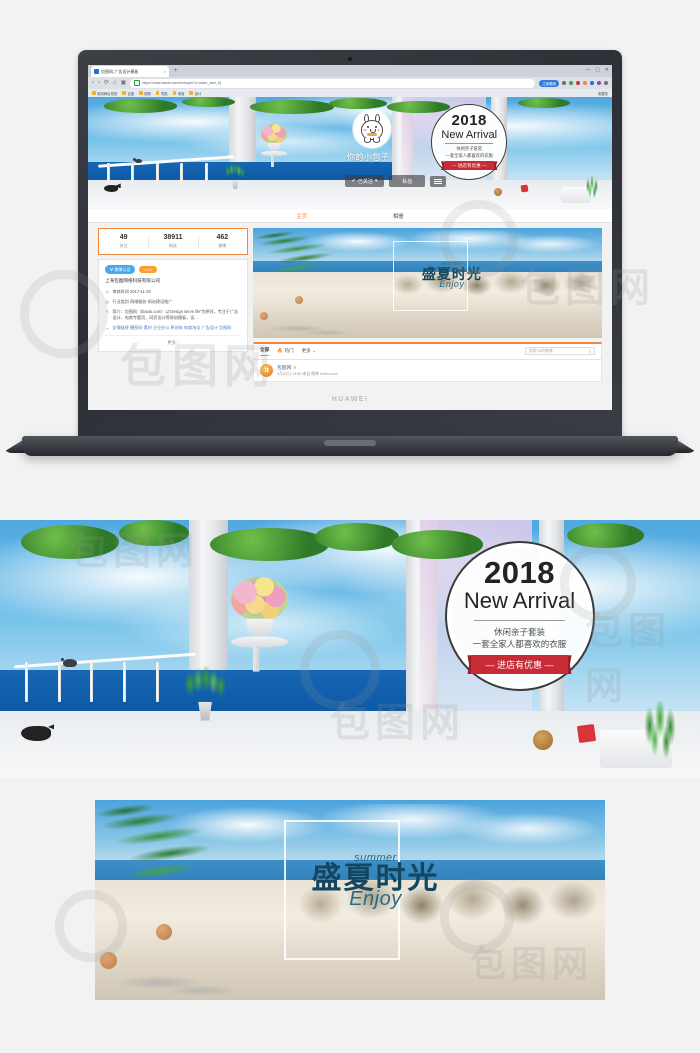 The width and height of the screenshot is (700, 1053). Describe the element at coordinates (607, 70) in the screenshot. I see `close-window-icon: ✕` at that location.